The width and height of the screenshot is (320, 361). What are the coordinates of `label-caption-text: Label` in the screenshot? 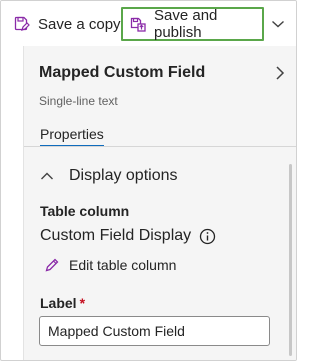 It's located at (58, 303).